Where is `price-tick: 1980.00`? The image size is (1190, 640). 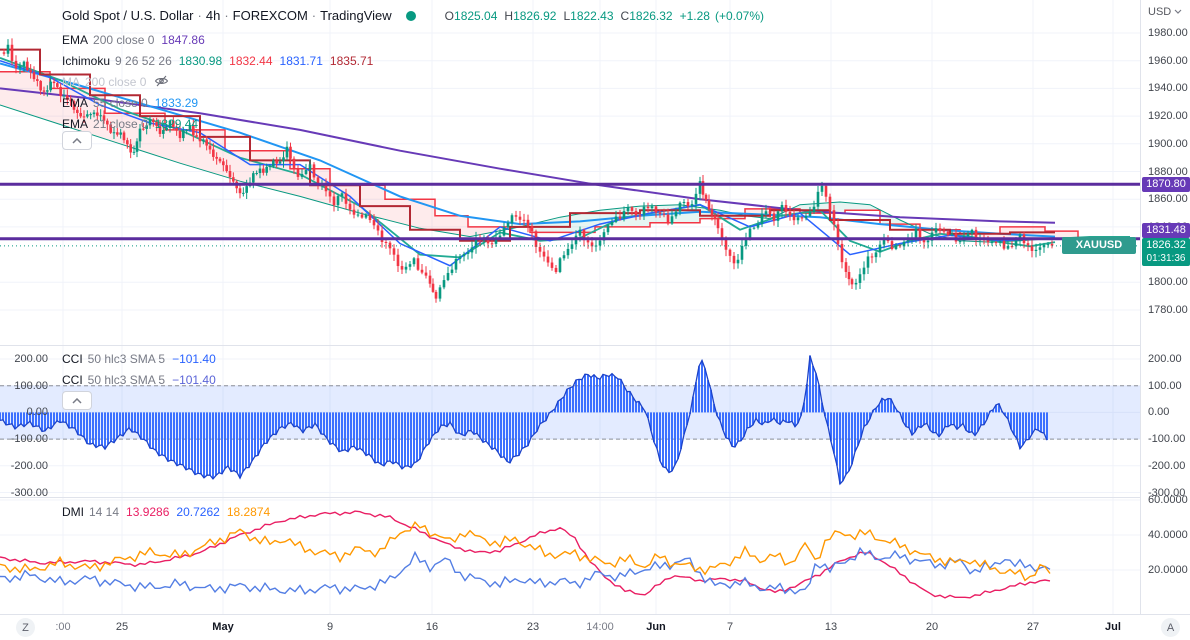 price-tick: 1980.00 is located at coordinates (1168, 33).